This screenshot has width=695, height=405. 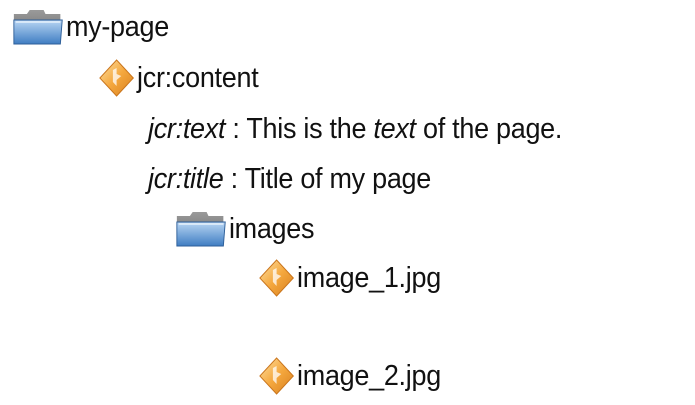 What do you see at coordinates (186, 179) in the screenshot?
I see `property-name: jcr:title` at bounding box center [186, 179].